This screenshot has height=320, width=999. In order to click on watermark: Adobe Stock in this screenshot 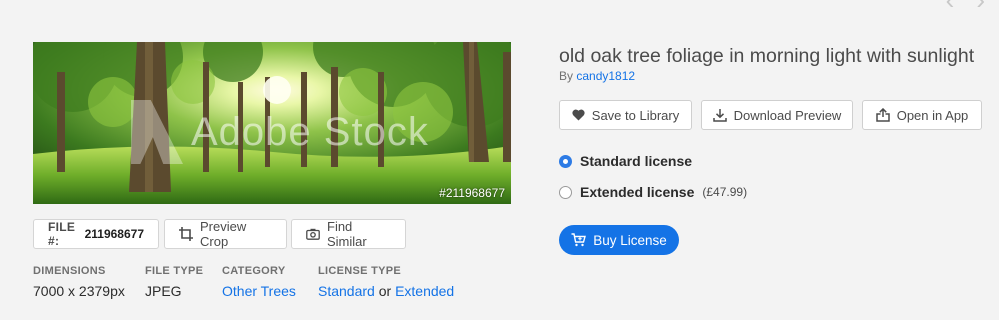, I will do `click(280, 132)`.